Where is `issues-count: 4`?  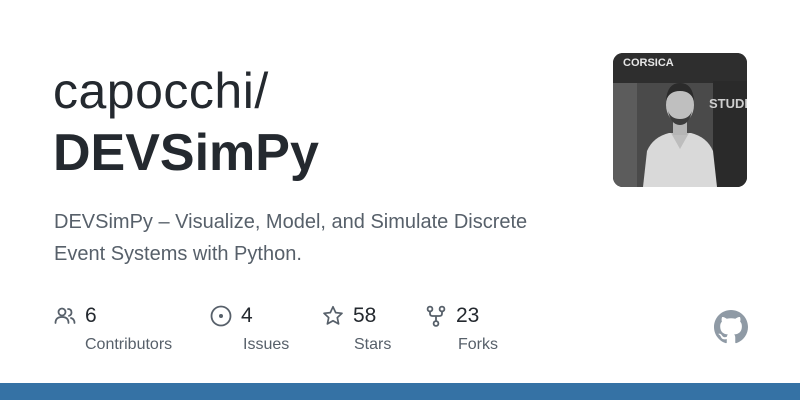 issues-count: 4 is located at coordinates (247, 315).